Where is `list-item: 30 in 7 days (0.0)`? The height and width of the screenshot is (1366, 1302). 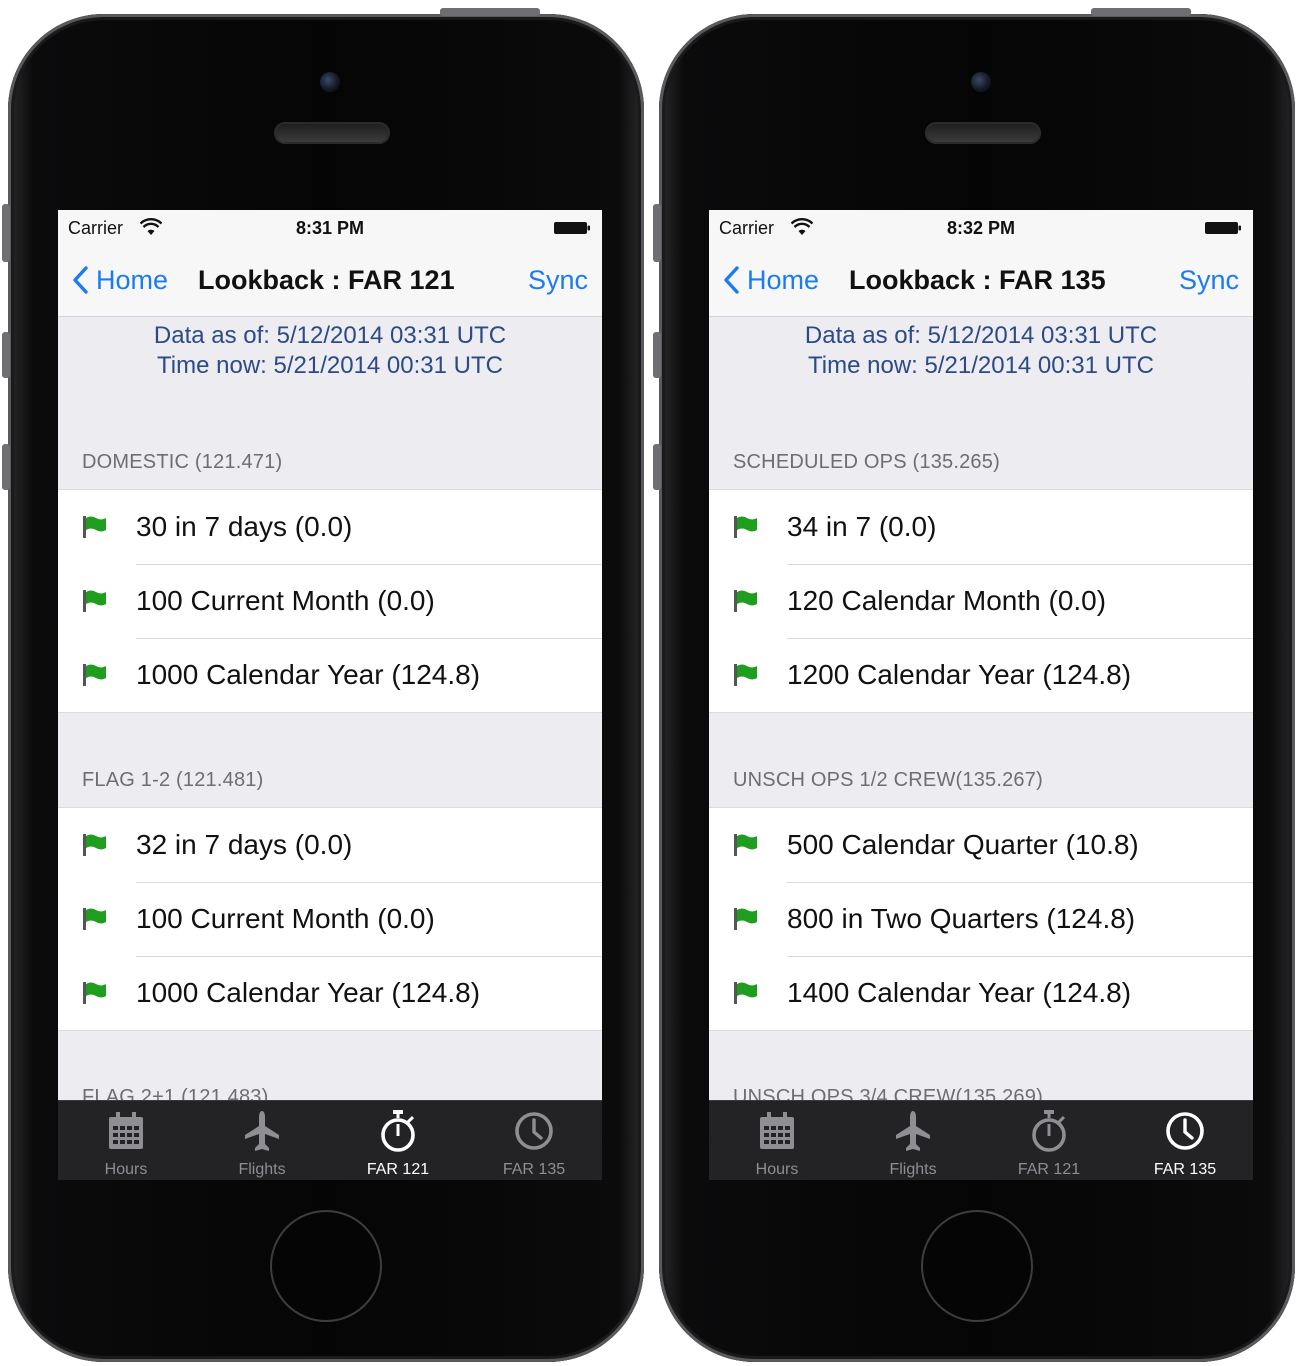 list-item: 30 in 7 days (0.0) is located at coordinates (330, 527).